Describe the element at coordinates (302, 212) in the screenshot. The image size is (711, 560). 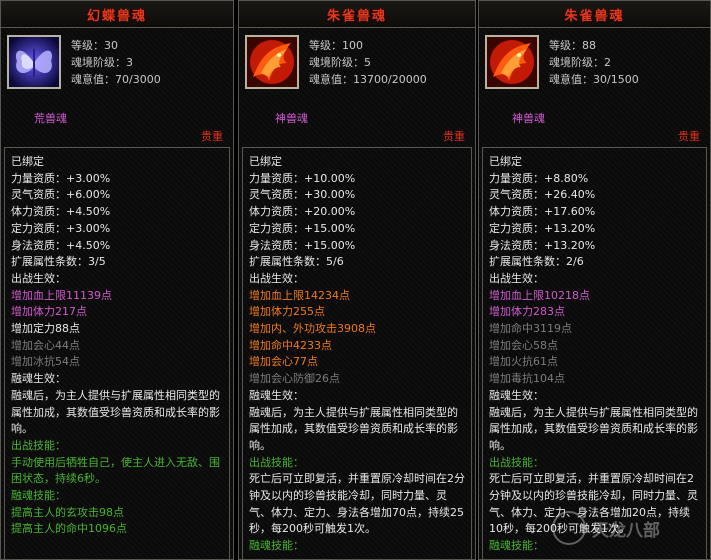
I see `description-line: 体力资质：+20.00%` at that location.